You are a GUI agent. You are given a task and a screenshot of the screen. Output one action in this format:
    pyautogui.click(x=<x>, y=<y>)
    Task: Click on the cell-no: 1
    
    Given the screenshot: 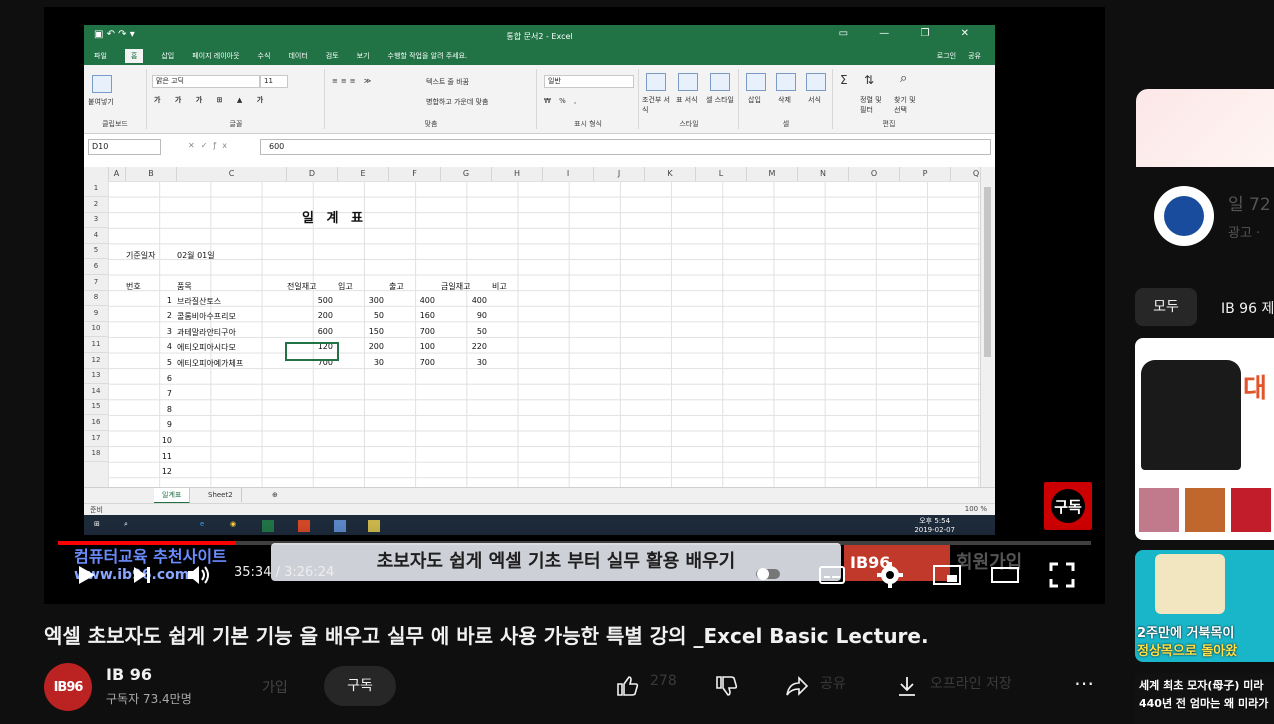 What is the action you would take?
    pyautogui.click(x=169, y=300)
    